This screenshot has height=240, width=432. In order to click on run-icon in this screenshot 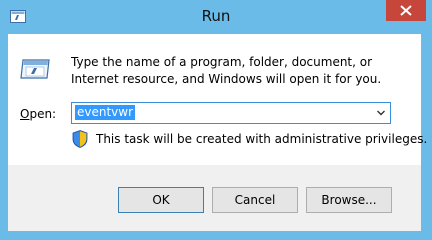, I will do `click(35, 69)`.